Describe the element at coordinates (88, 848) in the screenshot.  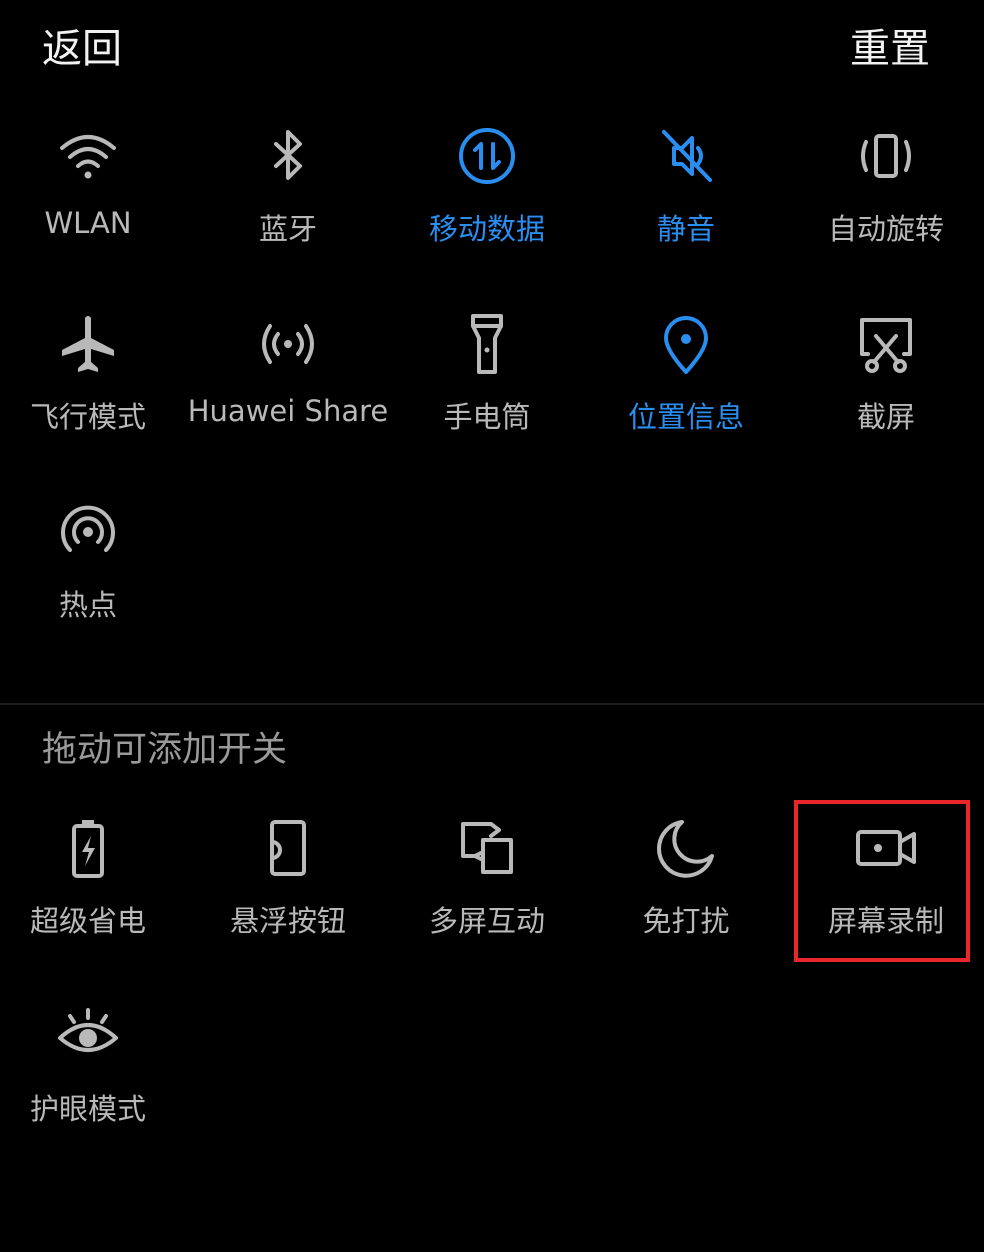
I see `battery-saver-icon` at that location.